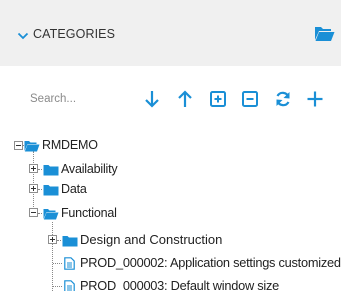 The height and width of the screenshot is (291, 341). Describe the element at coordinates (185, 99) in the screenshot. I see `arrow-up-icon` at that location.